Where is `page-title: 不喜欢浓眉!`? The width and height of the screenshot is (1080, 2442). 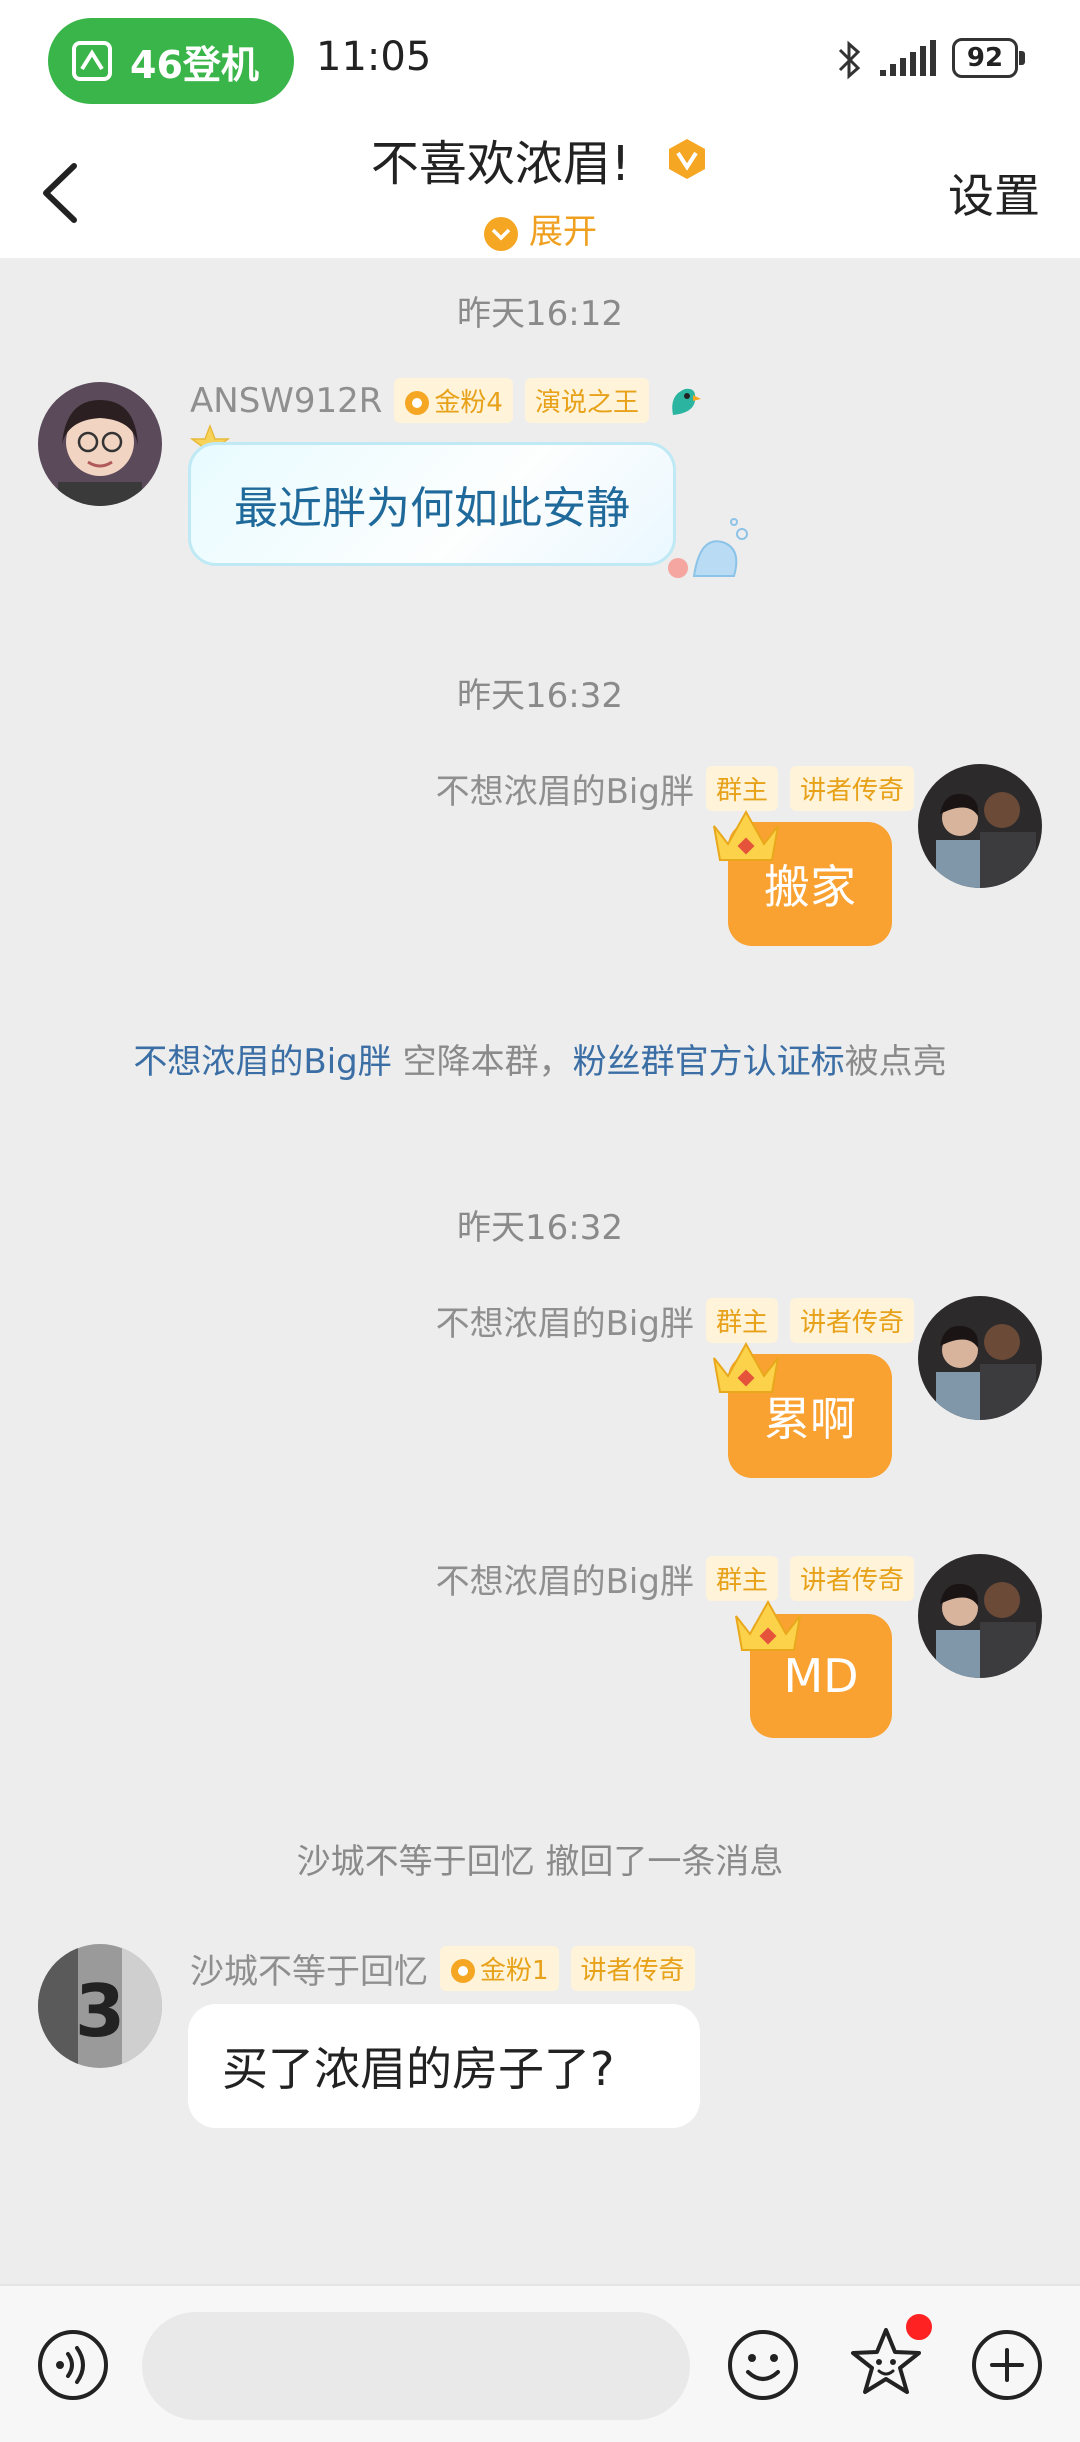
page-title: 不喜欢浓眉! is located at coordinates (500, 164).